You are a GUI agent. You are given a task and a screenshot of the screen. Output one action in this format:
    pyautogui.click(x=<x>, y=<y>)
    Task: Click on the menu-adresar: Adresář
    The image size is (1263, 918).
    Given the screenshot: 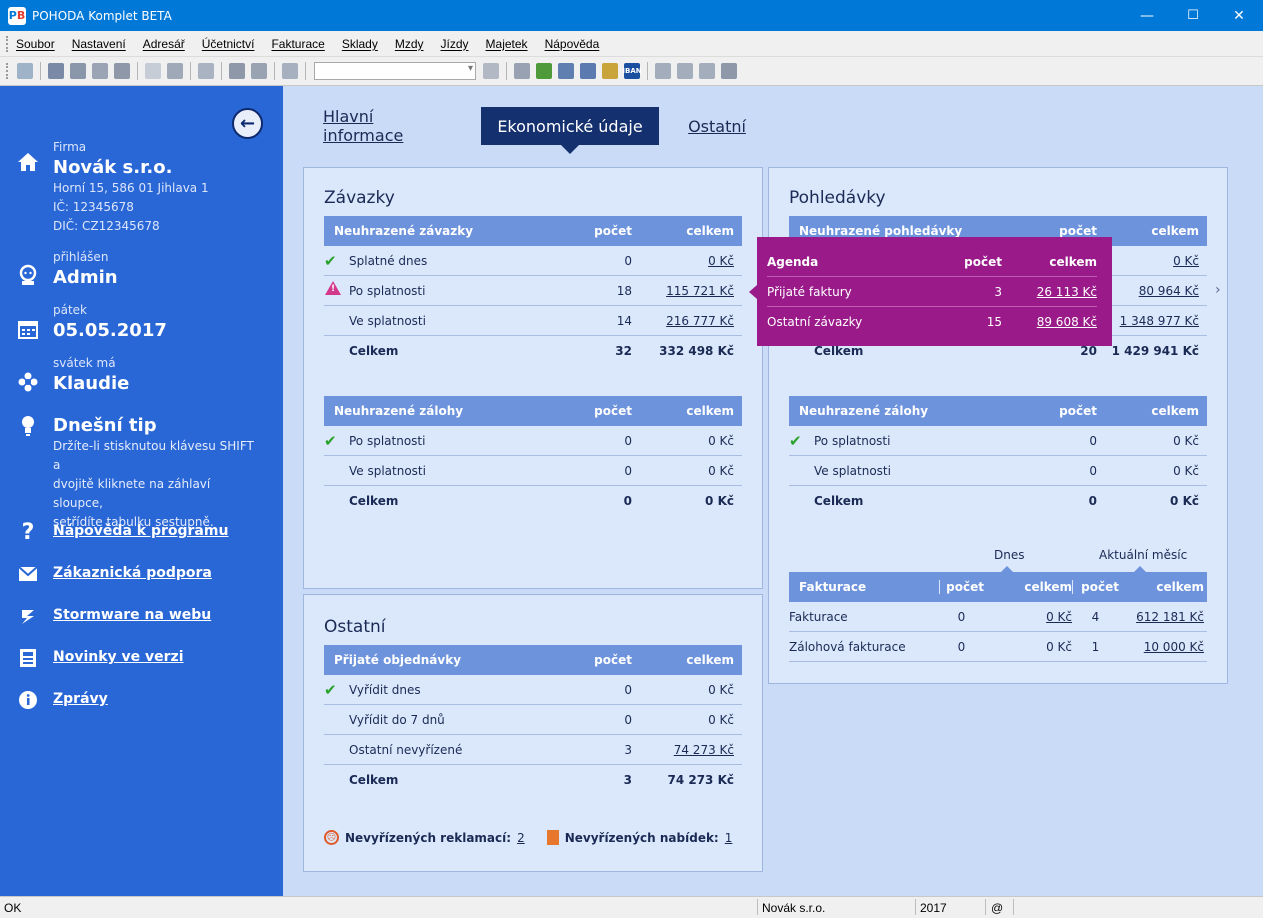 What is the action you would take?
    pyautogui.click(x=164, y=44)
    